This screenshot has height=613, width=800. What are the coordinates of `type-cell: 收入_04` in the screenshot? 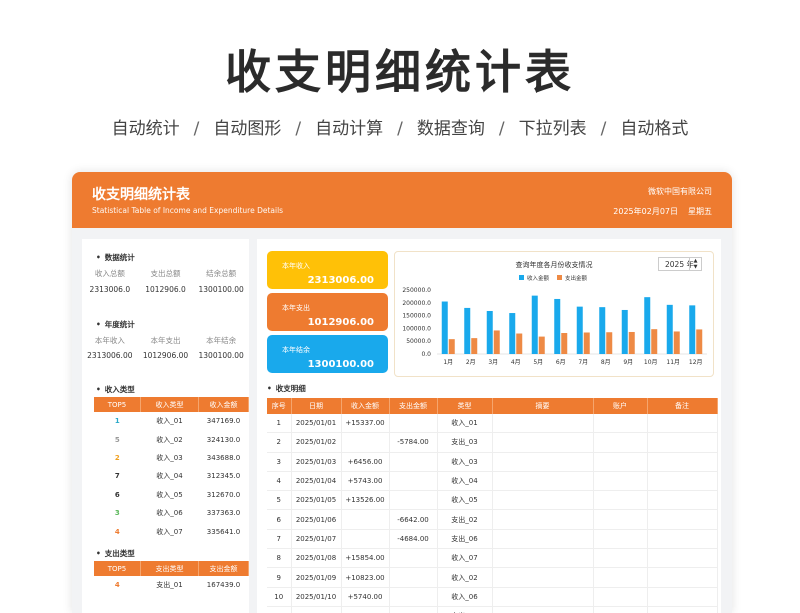 It's located at (169, 476).